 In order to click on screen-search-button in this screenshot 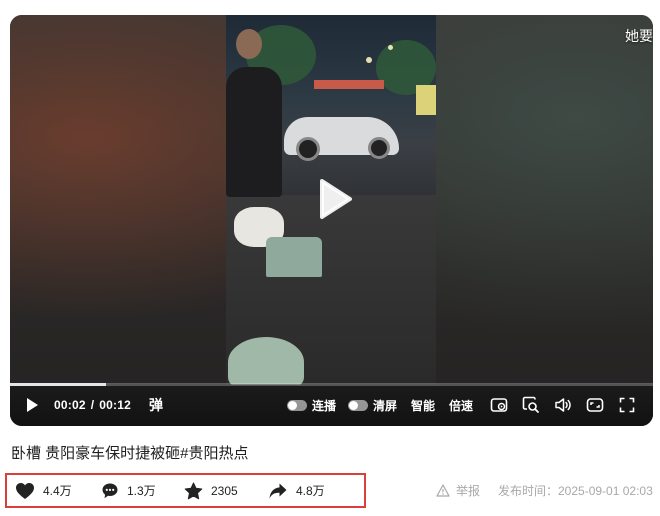, I will do `click(531, 405)`.